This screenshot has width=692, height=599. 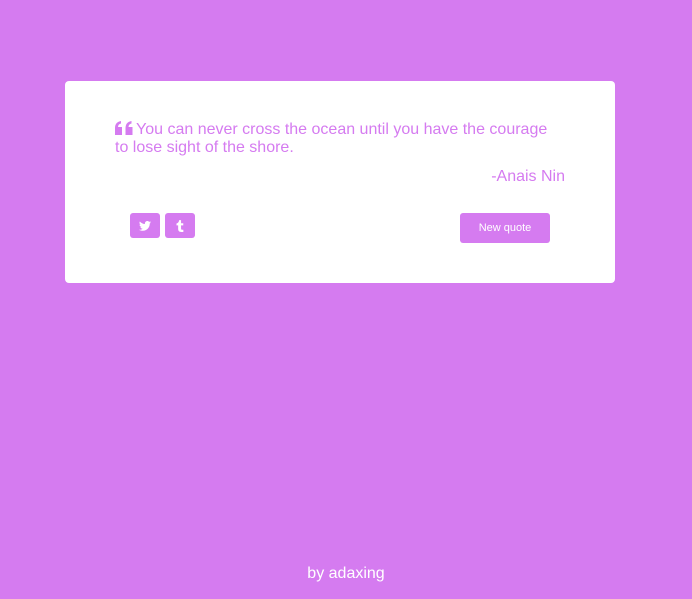 What do you see at coordinates (346, 573) in the screenshot?
I see `footer-credit: by adaxing` at bounding box center [346, 573].